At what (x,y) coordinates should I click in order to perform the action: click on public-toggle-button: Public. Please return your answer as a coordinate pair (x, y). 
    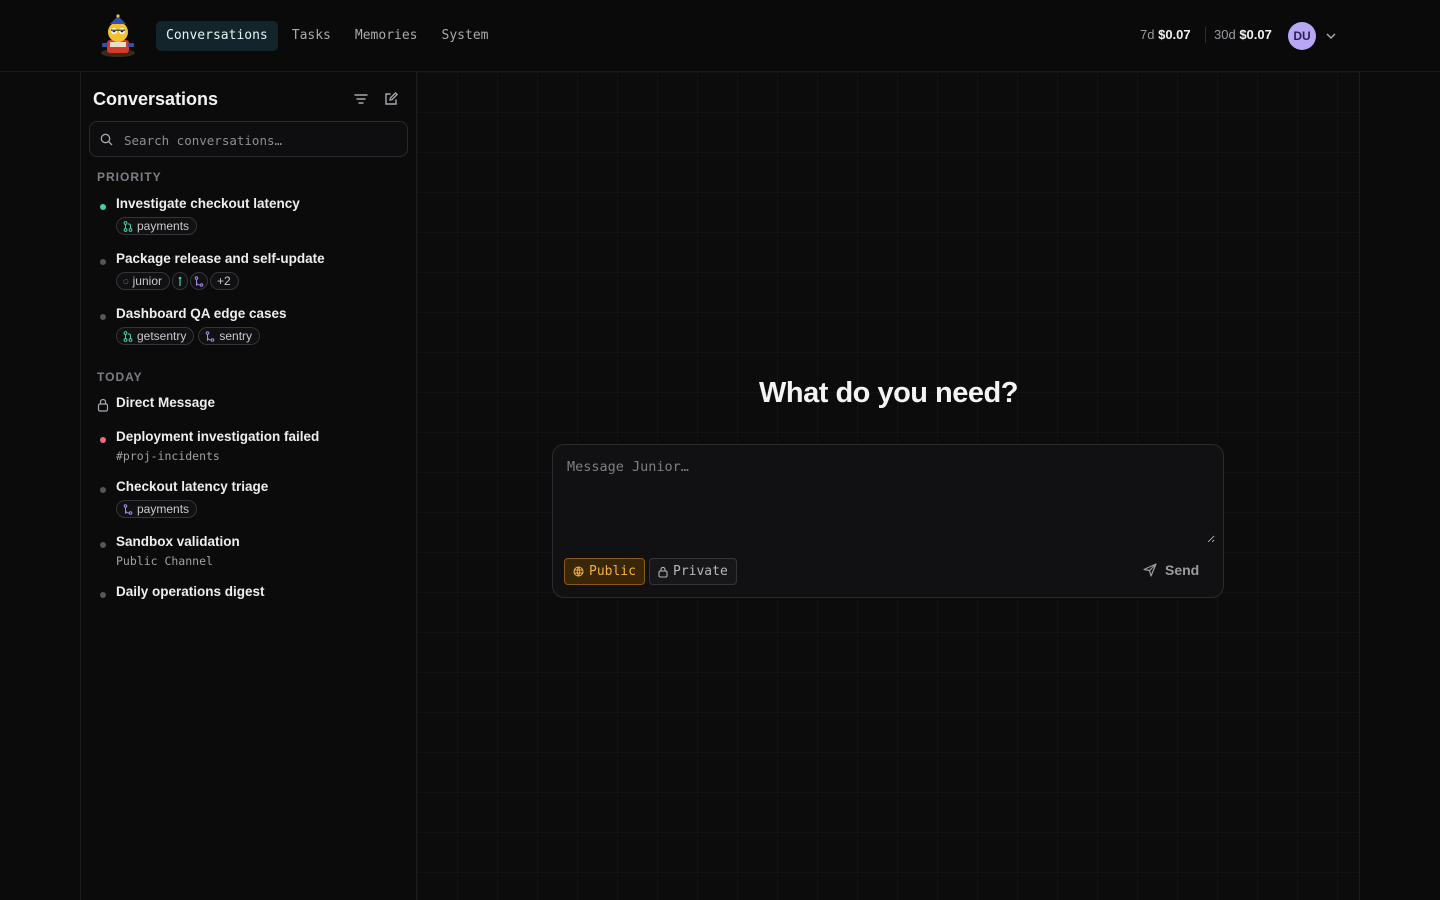
    Looking at the image, I should click on (604, 571).